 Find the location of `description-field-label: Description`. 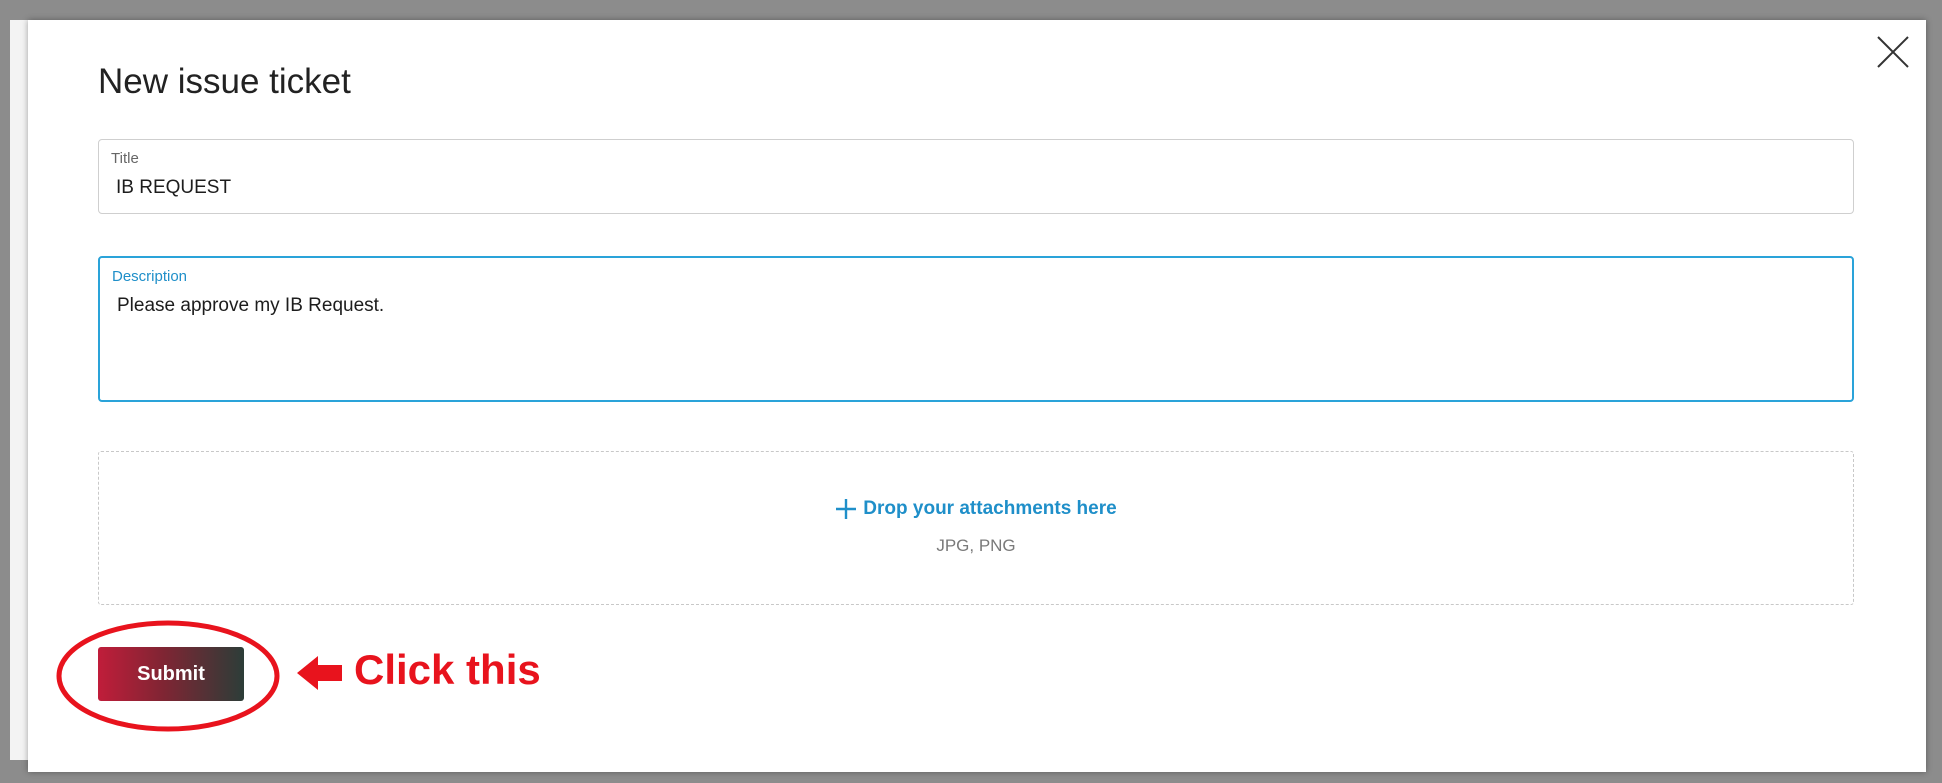

description-field-label: Description is located at coordinates (150, 276).